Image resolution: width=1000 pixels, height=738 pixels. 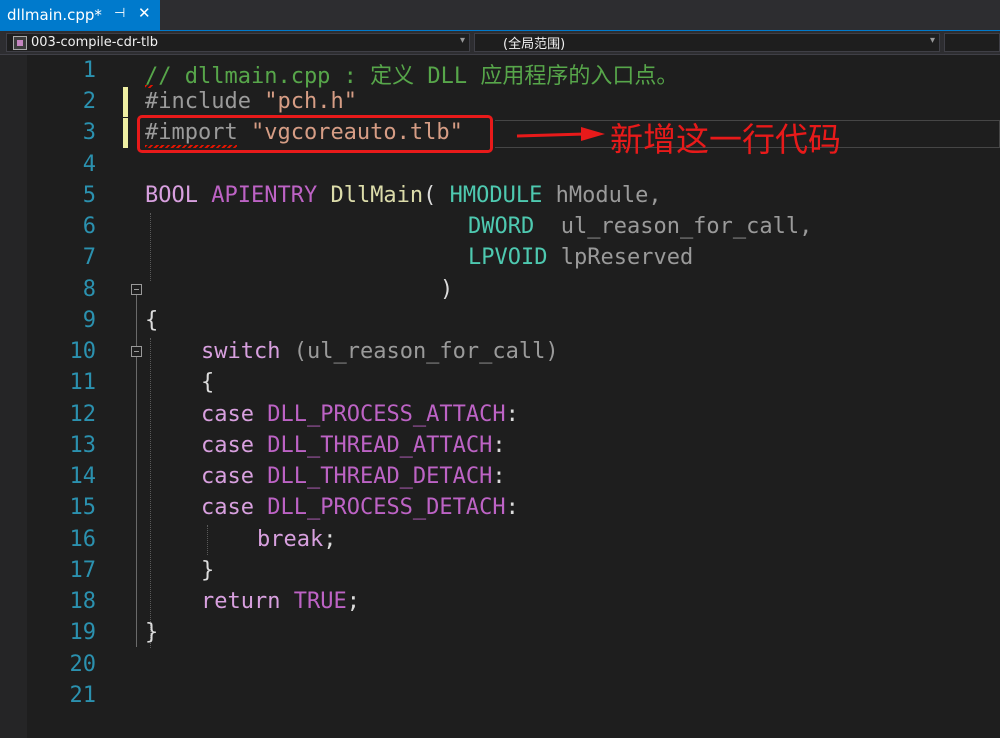 What do you see at coordinates (94, 42) in the screenshot?
I see `project-name: 003-compile-cdr-tlb` at bounding box center [94, 42].